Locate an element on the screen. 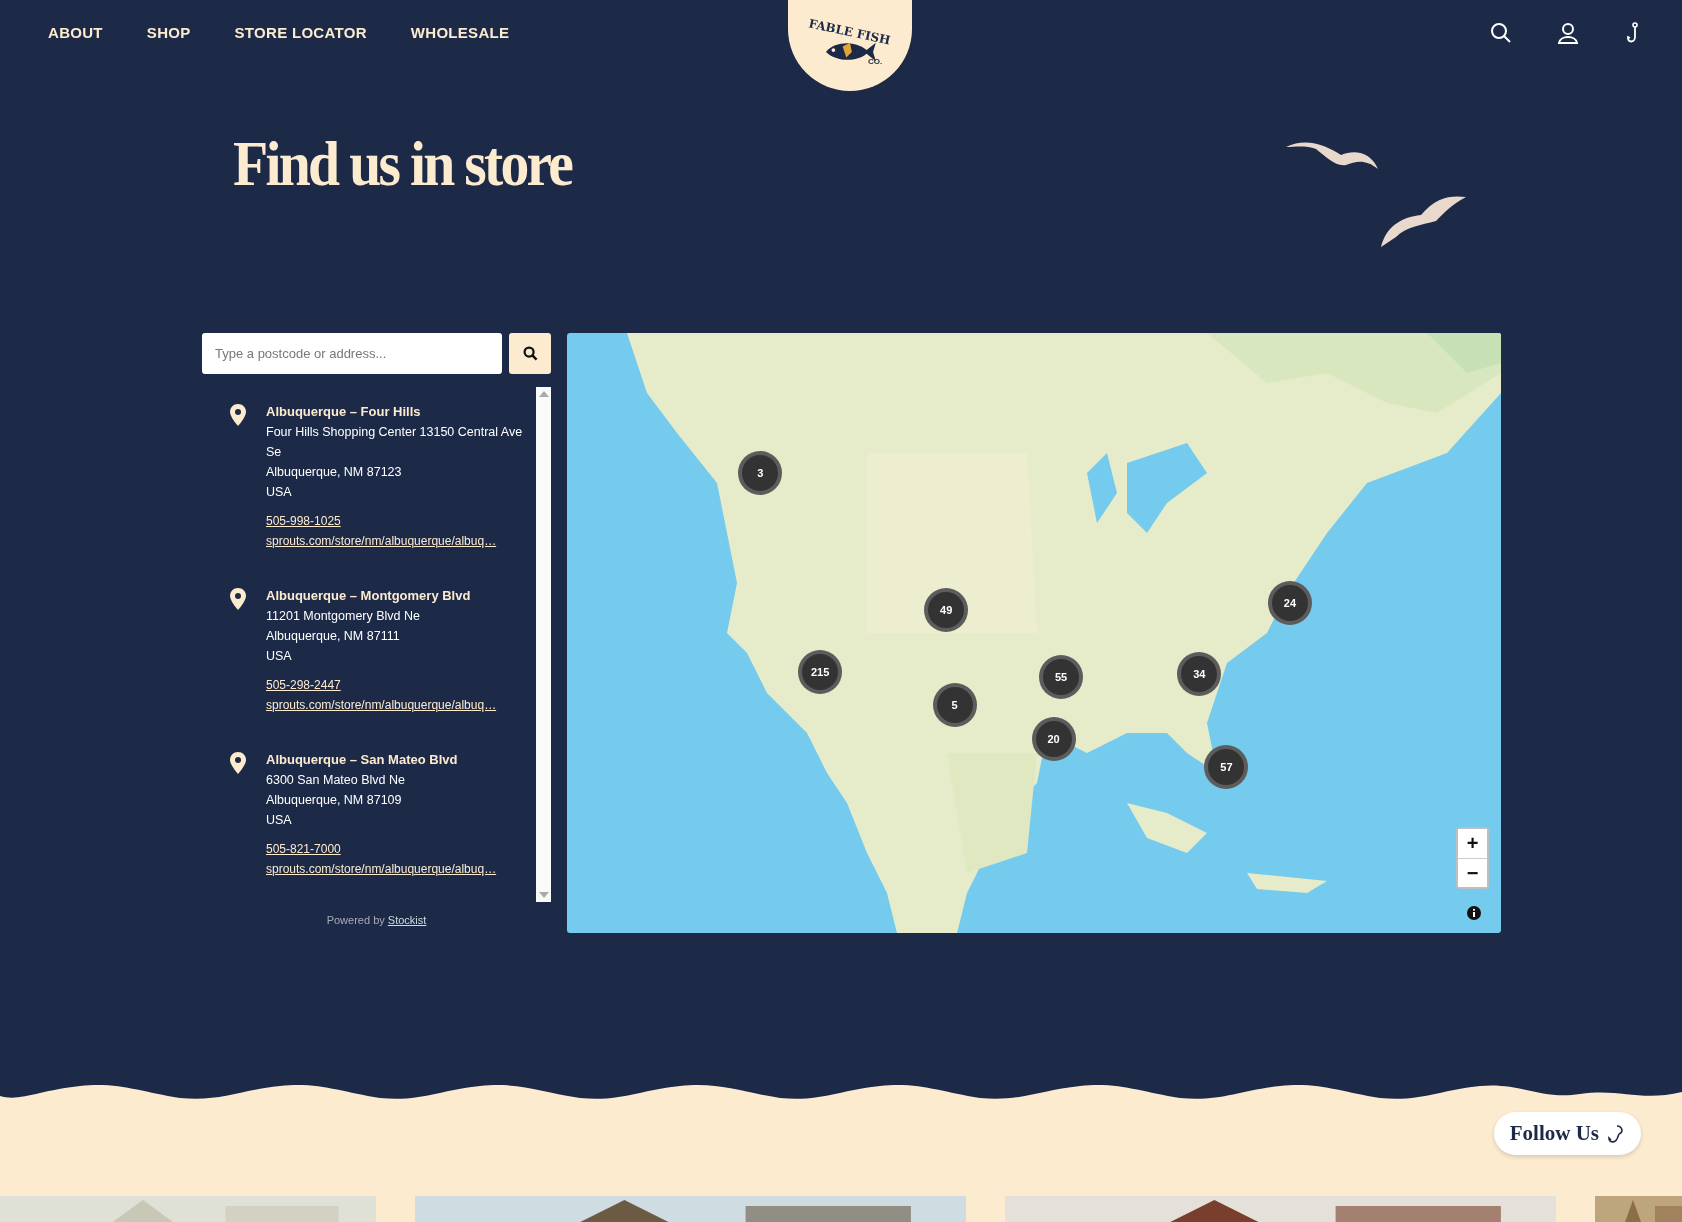  follow-us-button: Follow Us is located at coordinates (1567, 1133).